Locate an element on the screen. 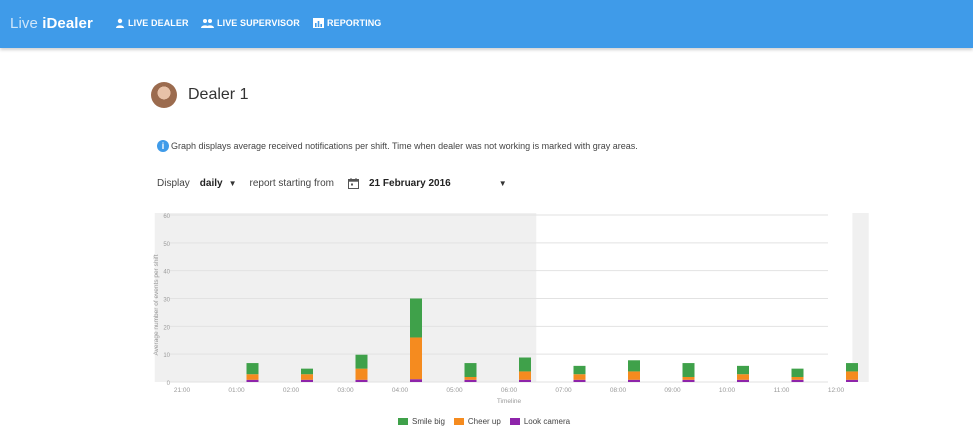 Image resolution: width=973 pixels, height=432 pixels. chart-xtick-label: 11:00 is located at coordinates (782, 390).